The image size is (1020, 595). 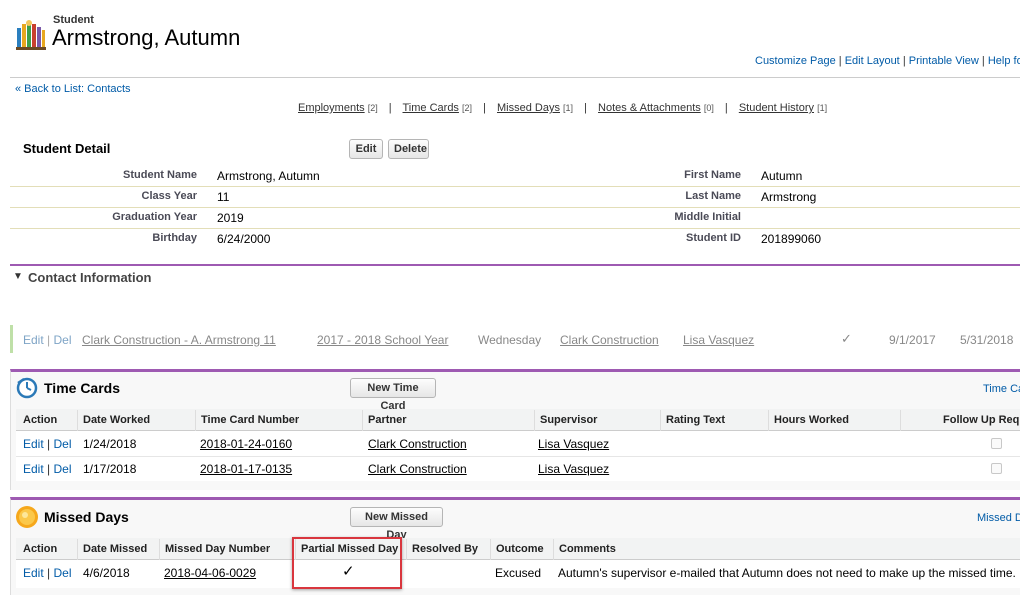 What do you see at coordinates (115, 549) in the screenshot?
I see `column-header-date-missed: Date Missed` at bounding box center [115, 549].